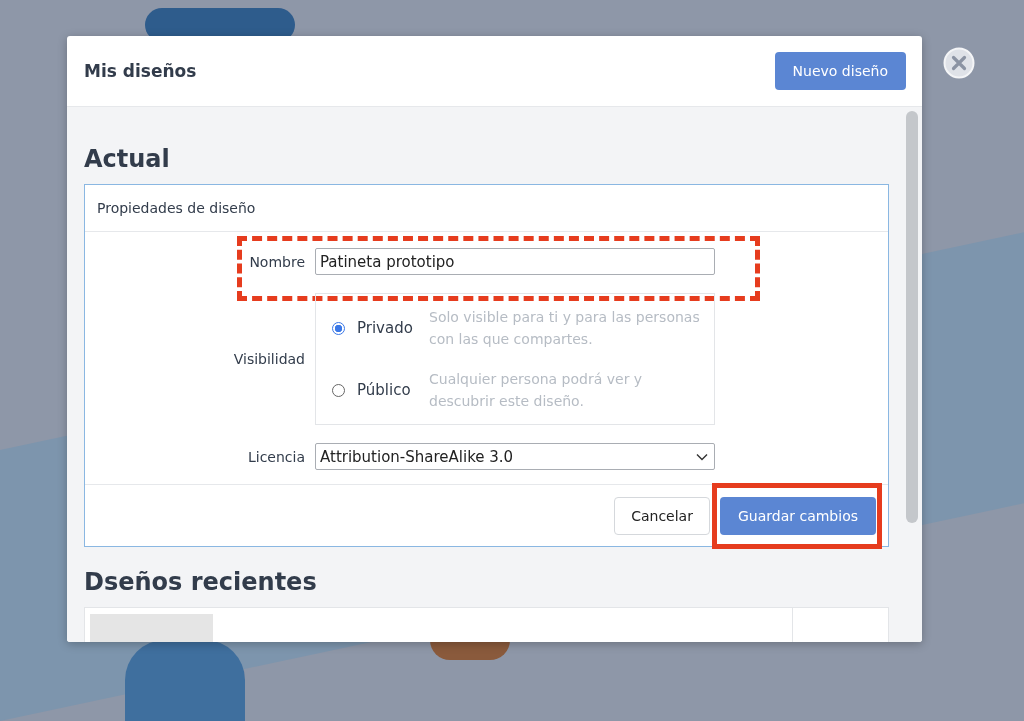  Describe the element at coordinates (959, 63) in the screenshot. I see `close-icon` at that location.